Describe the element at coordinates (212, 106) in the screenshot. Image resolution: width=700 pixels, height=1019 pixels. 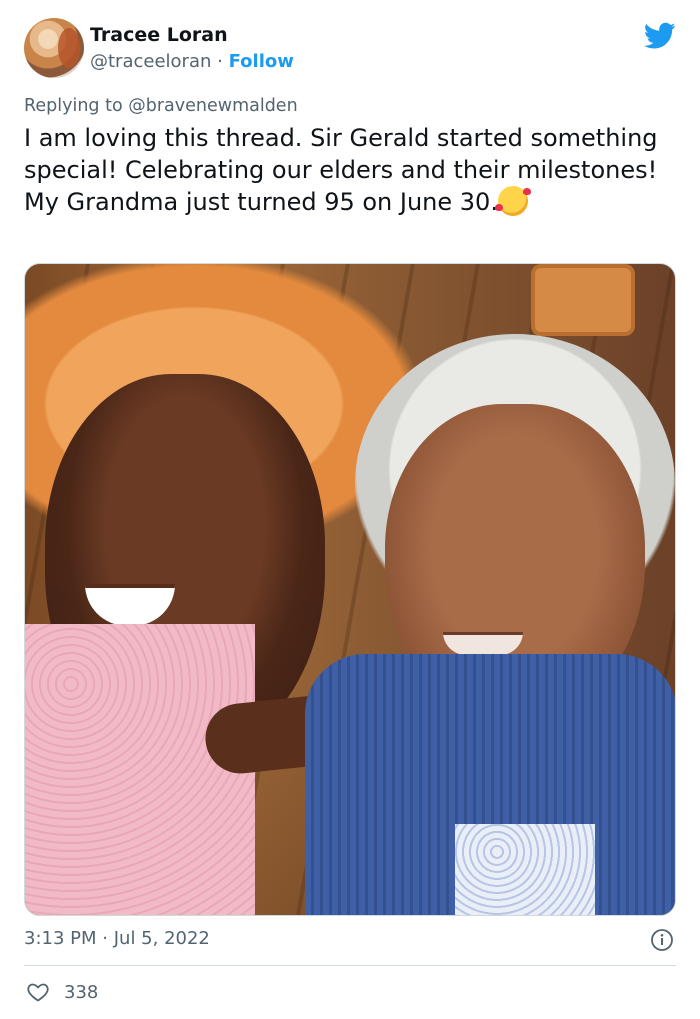
I see `reply-handle: @bravenewmalden` at that location.